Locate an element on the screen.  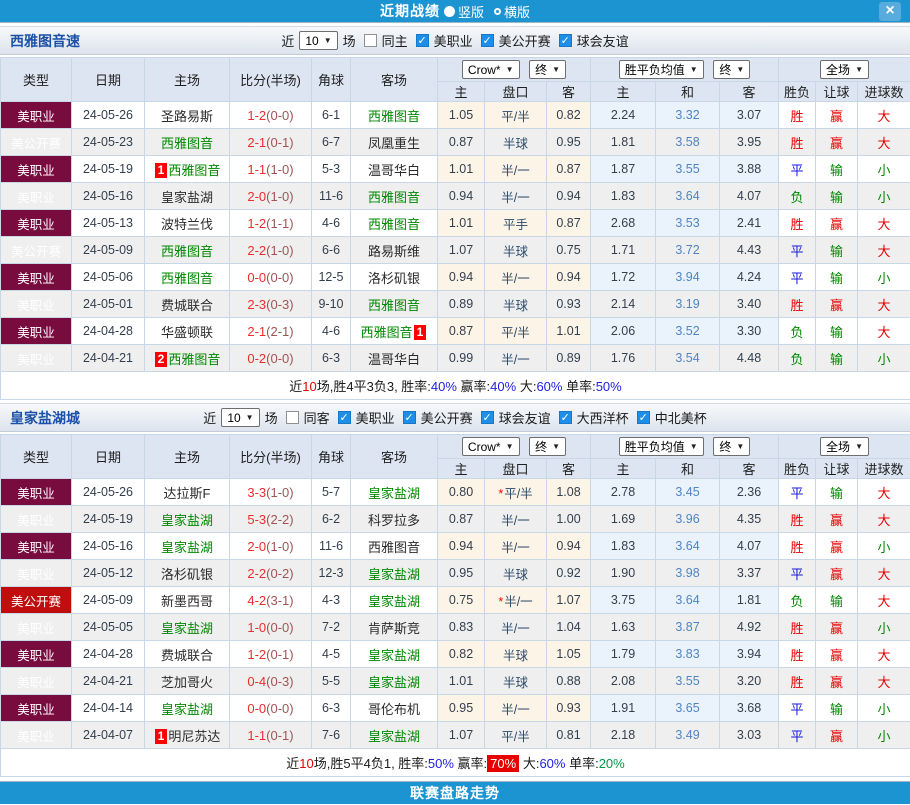
asian-home-odds: 1.01 is located at coordinates (461, 681).